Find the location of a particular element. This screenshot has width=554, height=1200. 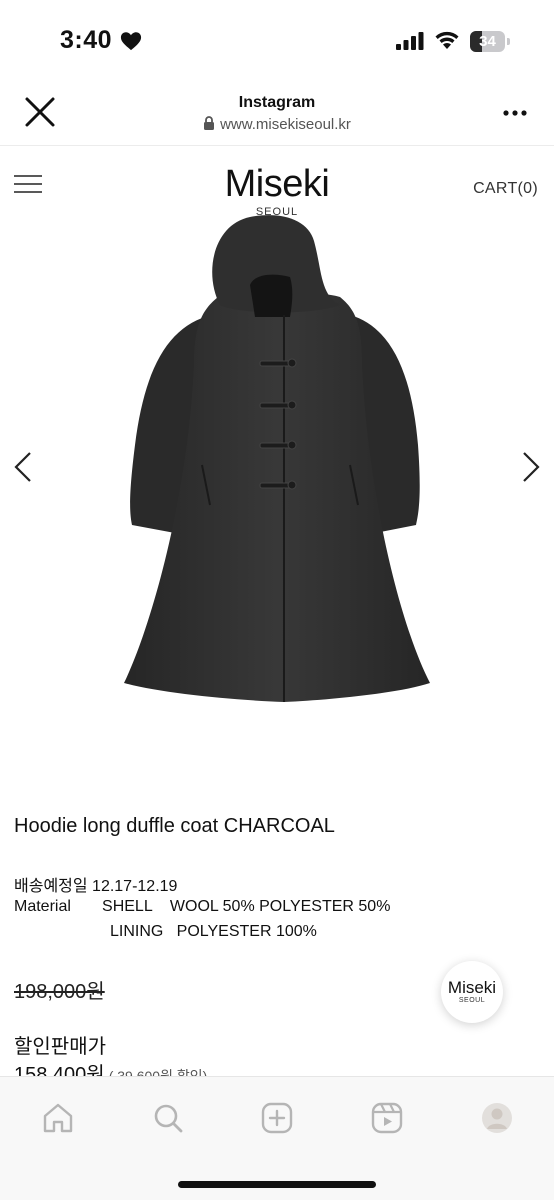

logo-text: Miseki is located at coordinates (277, 184).